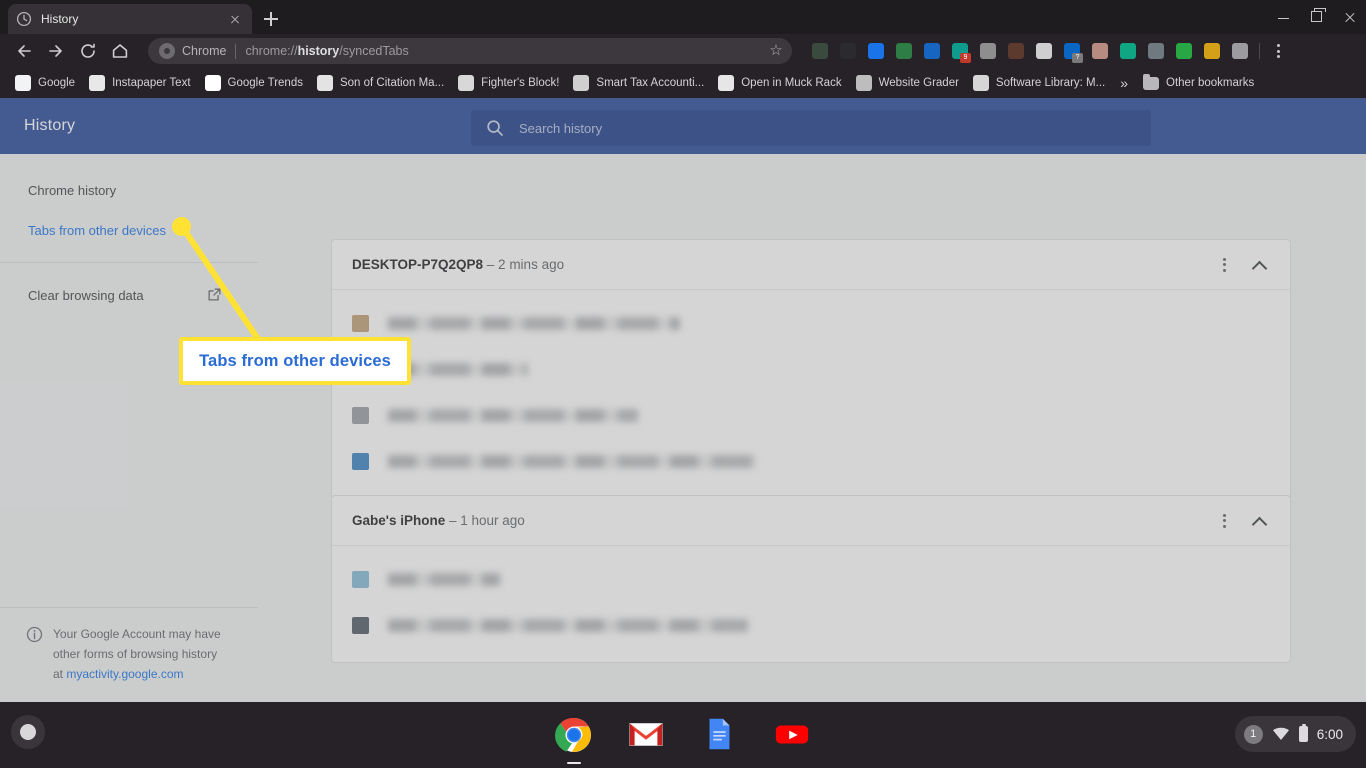  Describe the element at coordinates (960, 51) in the screenshot. I see `extension-amazon: 9` at that location.